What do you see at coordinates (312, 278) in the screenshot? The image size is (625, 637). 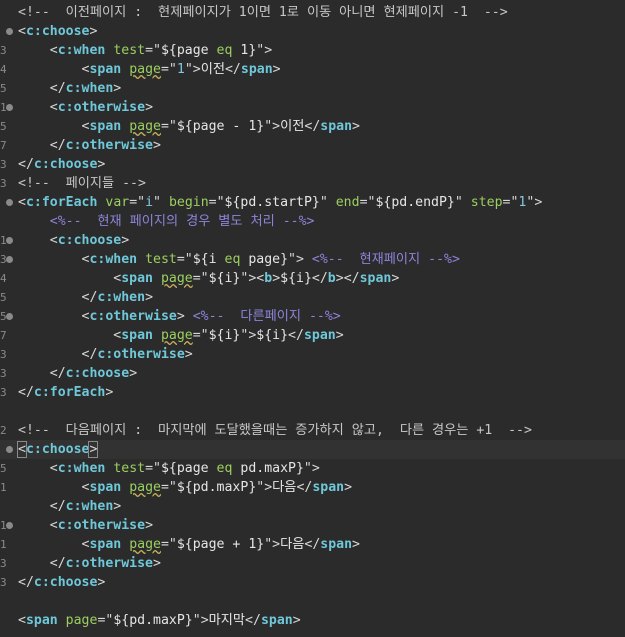 I see `code-line: 4 <span page="${i}"><b>${i}</b></span>` at bounding box center [312, 278].